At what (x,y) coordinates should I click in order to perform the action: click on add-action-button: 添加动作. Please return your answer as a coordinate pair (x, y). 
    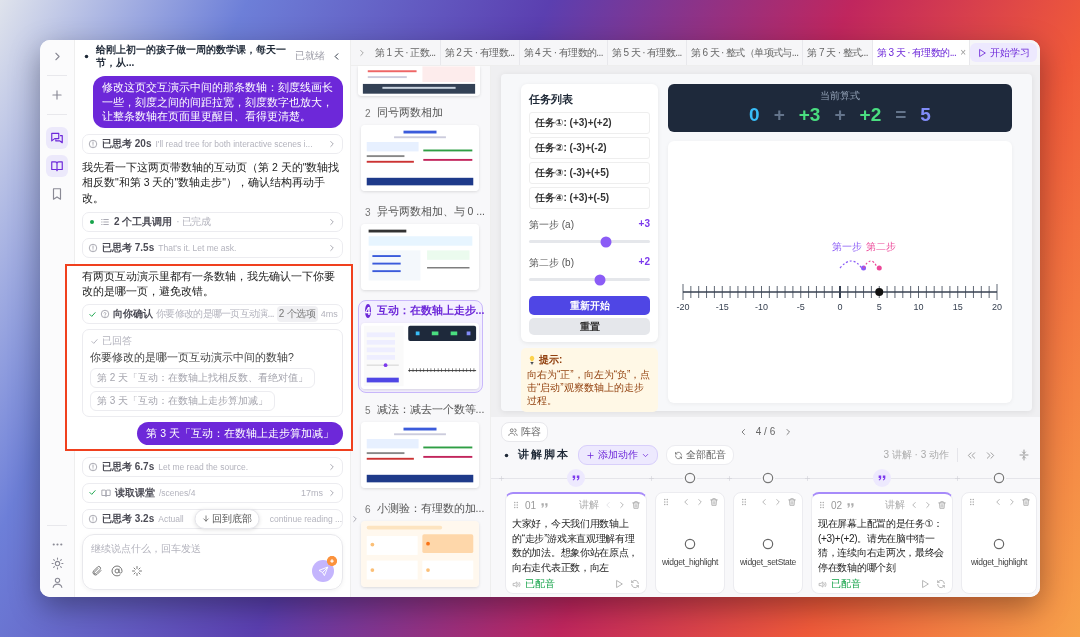
    Looking at the image, I should click on (618, 455).